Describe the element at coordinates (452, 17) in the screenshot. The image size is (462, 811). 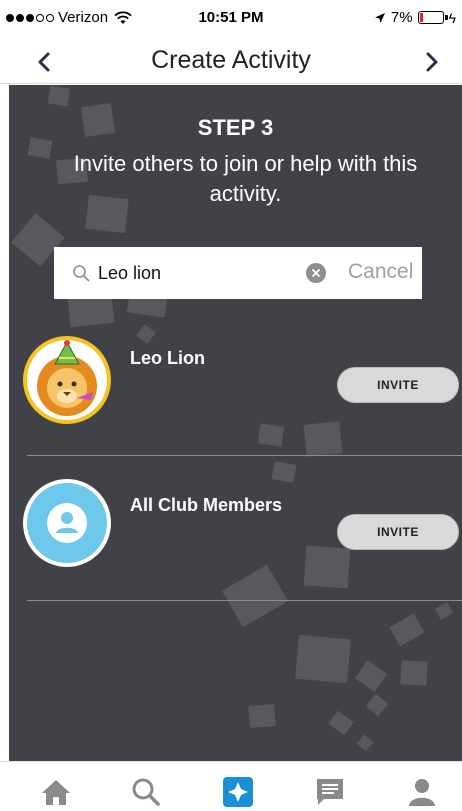
I see `charging-bolt-icon: ϟ` at that location.